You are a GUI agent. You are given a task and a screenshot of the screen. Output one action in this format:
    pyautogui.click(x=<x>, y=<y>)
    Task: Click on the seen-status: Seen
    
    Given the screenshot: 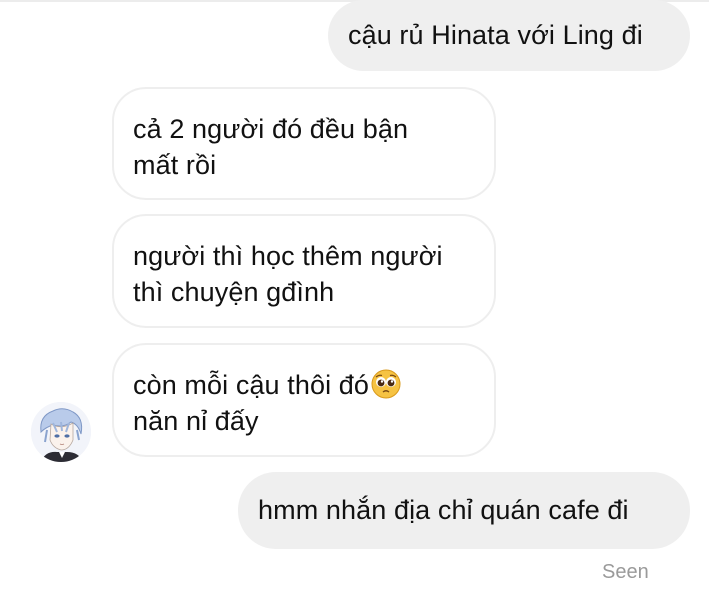 What is the action you would take?
    pyautogui.click(x=625, y=572)
    